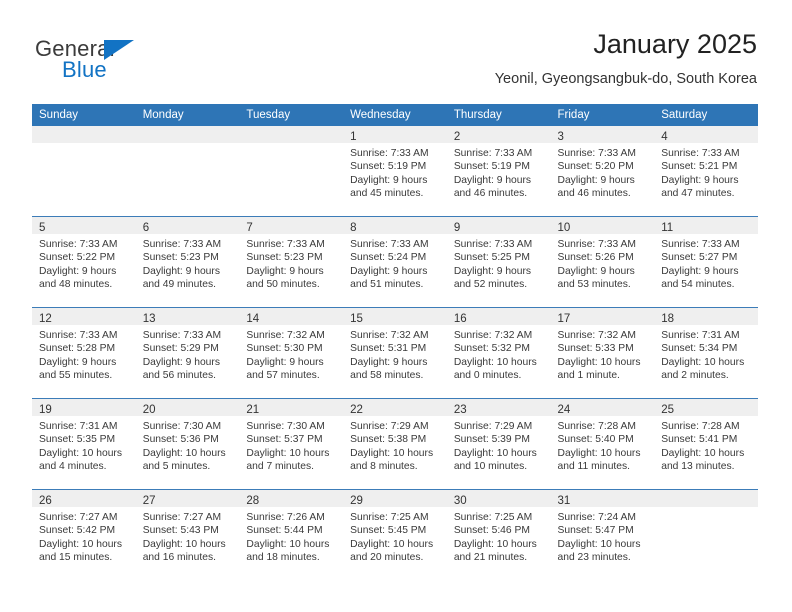 Image resolution: width=792 pixels, height=612 pixels. I want to click on day-number: 11, so click(667, 228).